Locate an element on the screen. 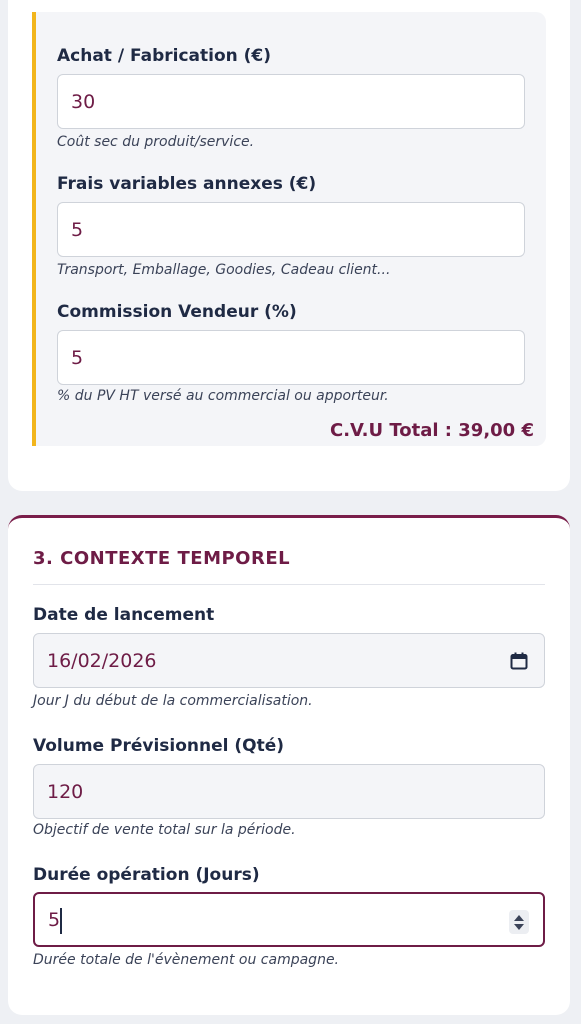  achat-value: 30 is located at coordinates (83, 101).